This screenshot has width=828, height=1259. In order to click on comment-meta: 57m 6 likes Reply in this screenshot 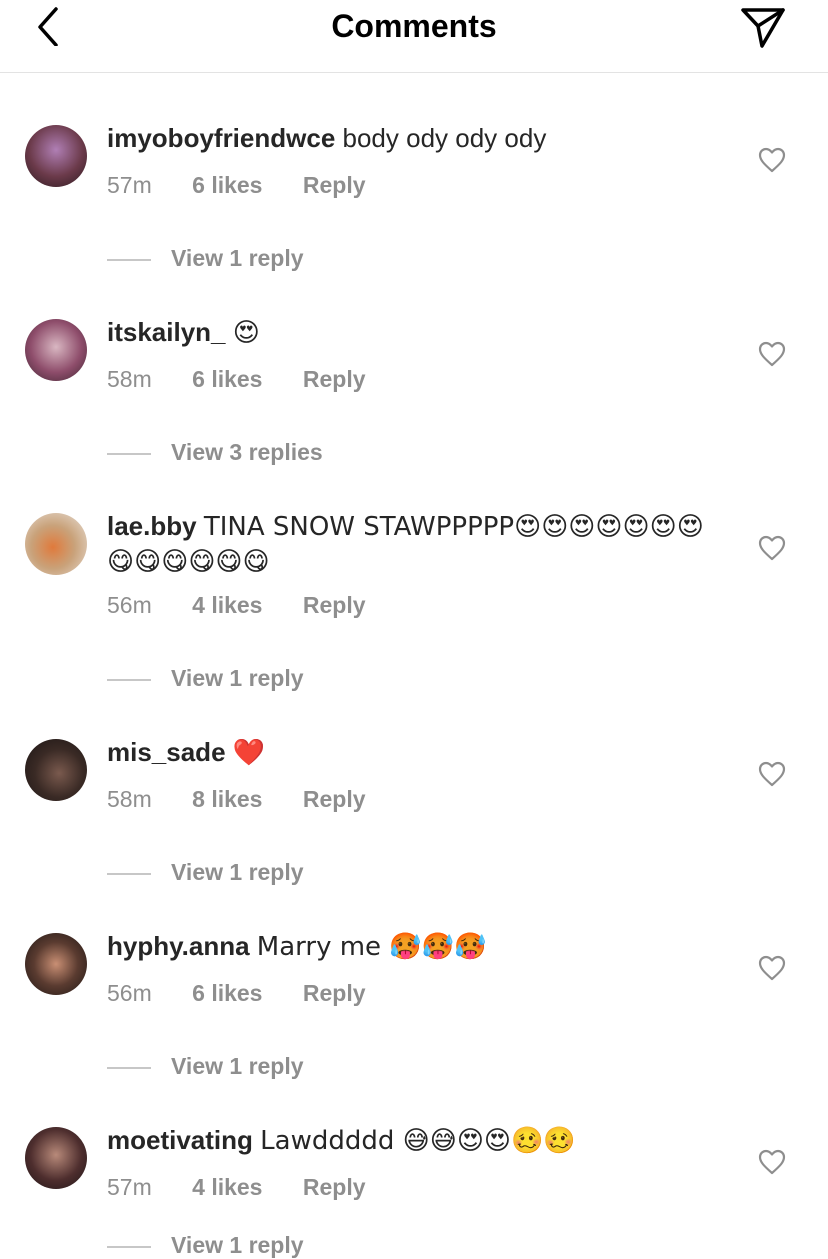, I will do `click(236, 185)`.